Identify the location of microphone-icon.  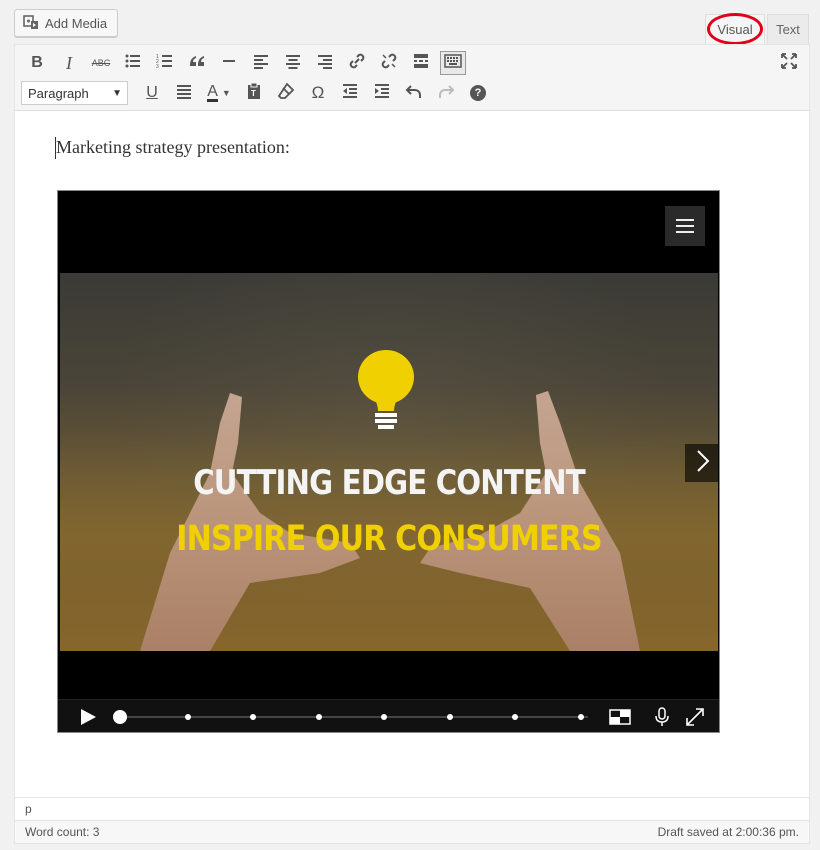
(662, 719).